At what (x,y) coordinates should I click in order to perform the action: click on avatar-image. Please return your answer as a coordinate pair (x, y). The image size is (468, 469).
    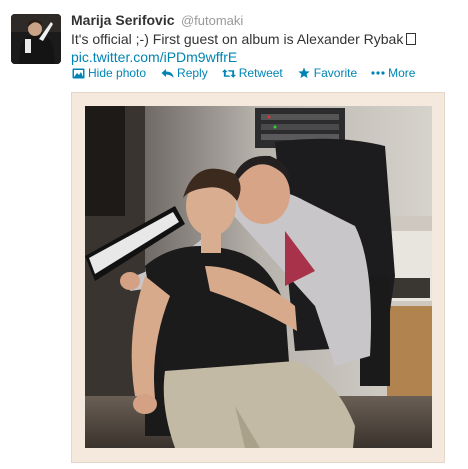
    Looking at the image, I should click on (36, 39).